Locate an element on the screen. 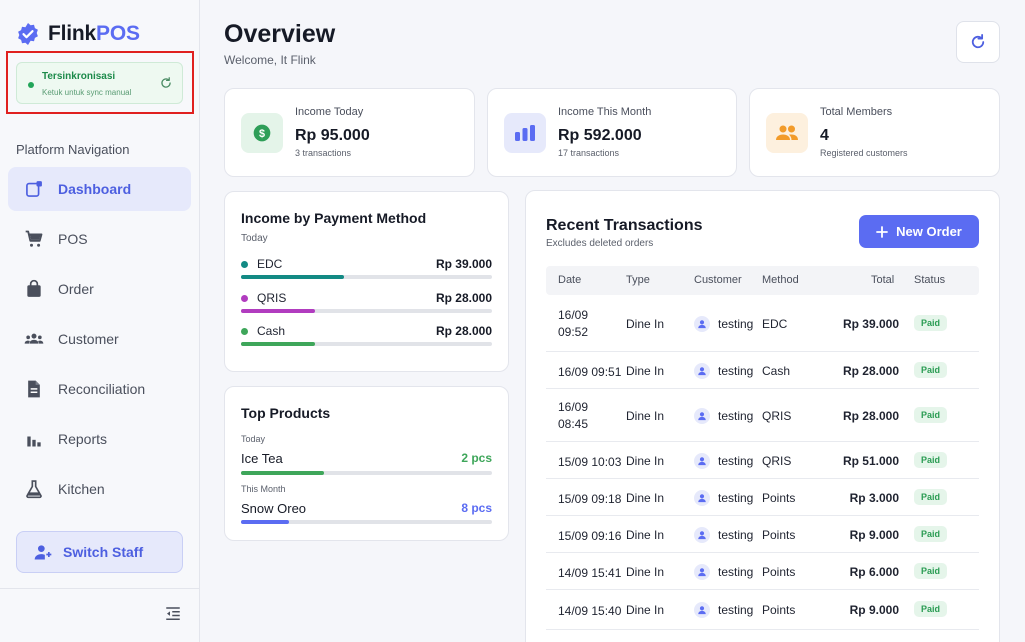 The height and width of the screenshot is (642, 1025). switch-staff-label: Switch Staff is located at coordinates (103, 552).